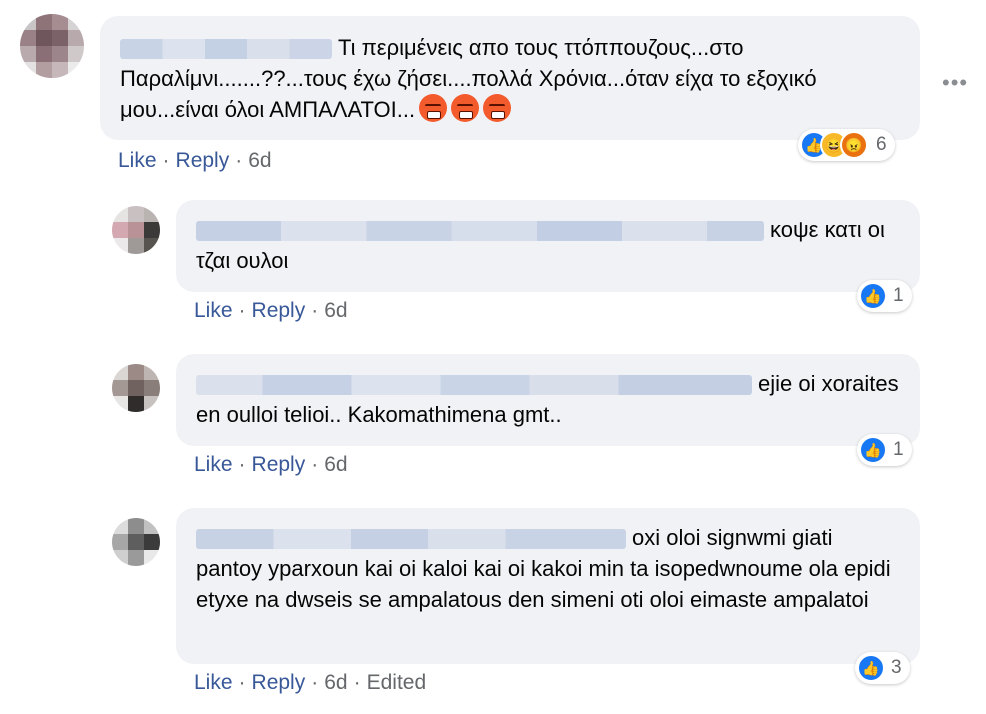  Describe the element at coordinates (397, 682) in the screenshot. I see `edited-label: Edited` at that location.